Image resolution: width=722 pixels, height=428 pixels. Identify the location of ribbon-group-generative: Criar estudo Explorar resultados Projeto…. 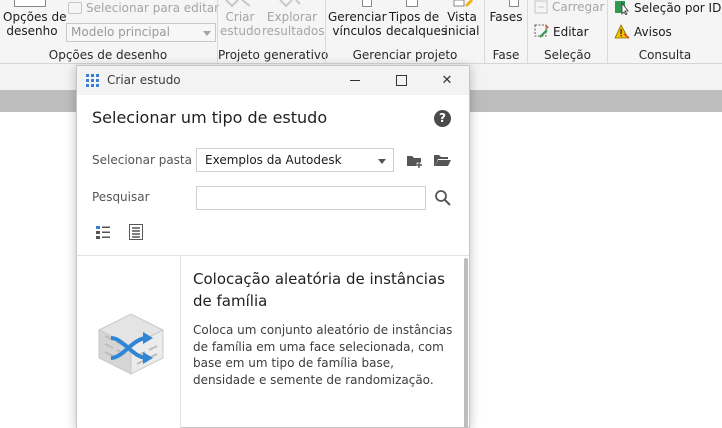
(273, 32).